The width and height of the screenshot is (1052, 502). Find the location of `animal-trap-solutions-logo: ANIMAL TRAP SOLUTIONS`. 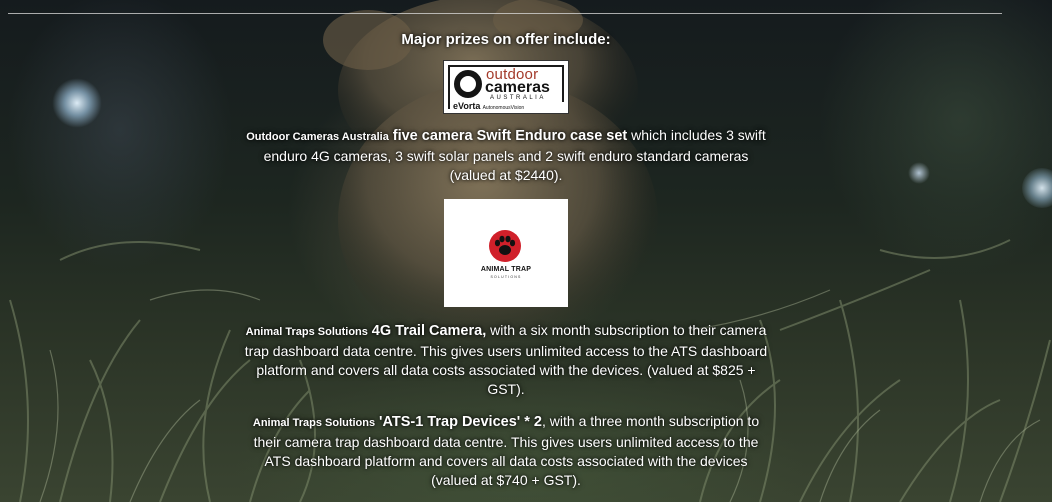

animal-trap-solutions-logo: ANIMAL TRAP SOLUTIONS is located at coordinates (506, 253).